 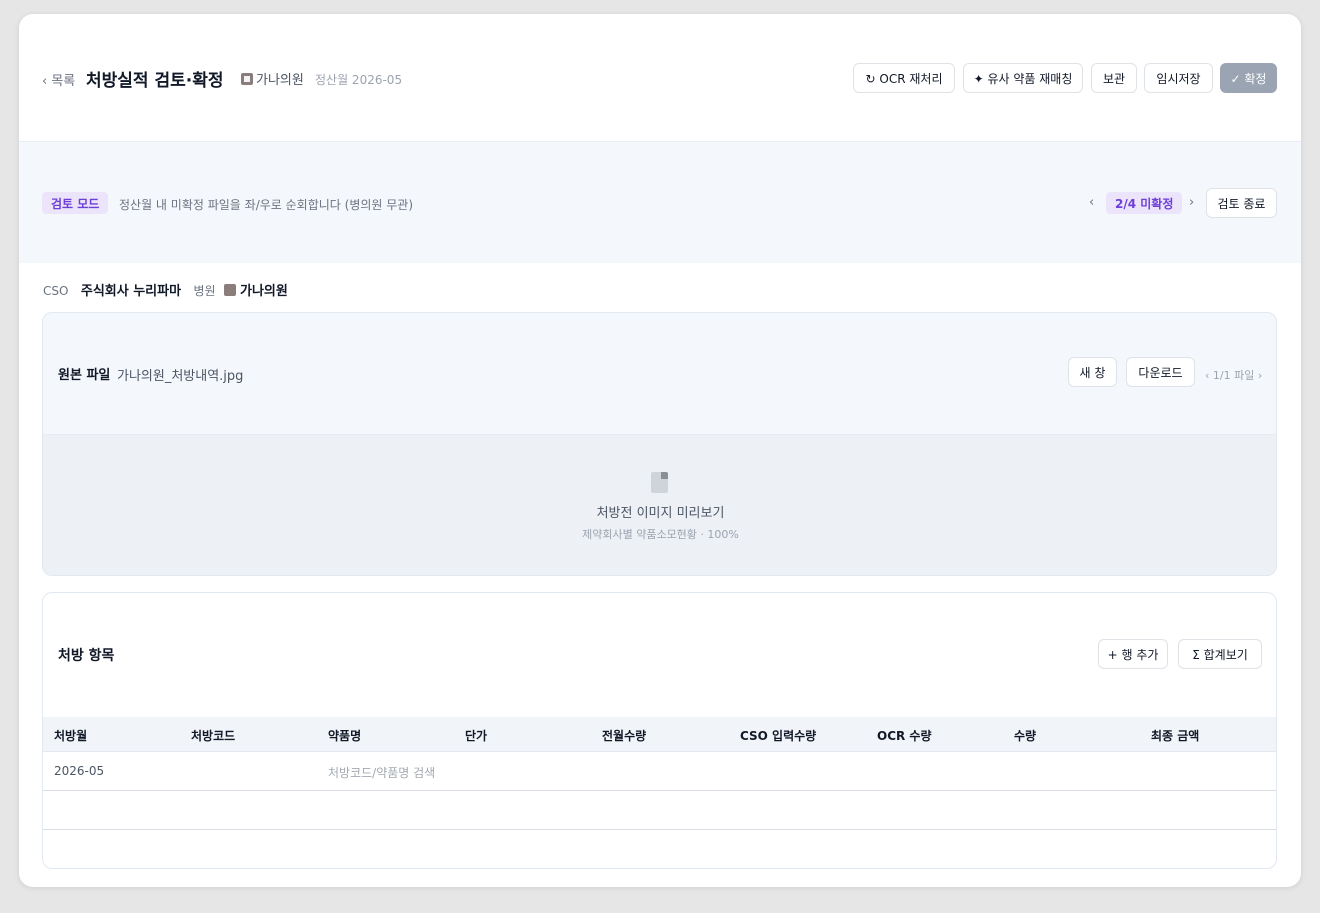 What do you see at coordinates (56, 291) in the screenshot?
I see `cso-label: CSO` at bounding box center [56, 291].